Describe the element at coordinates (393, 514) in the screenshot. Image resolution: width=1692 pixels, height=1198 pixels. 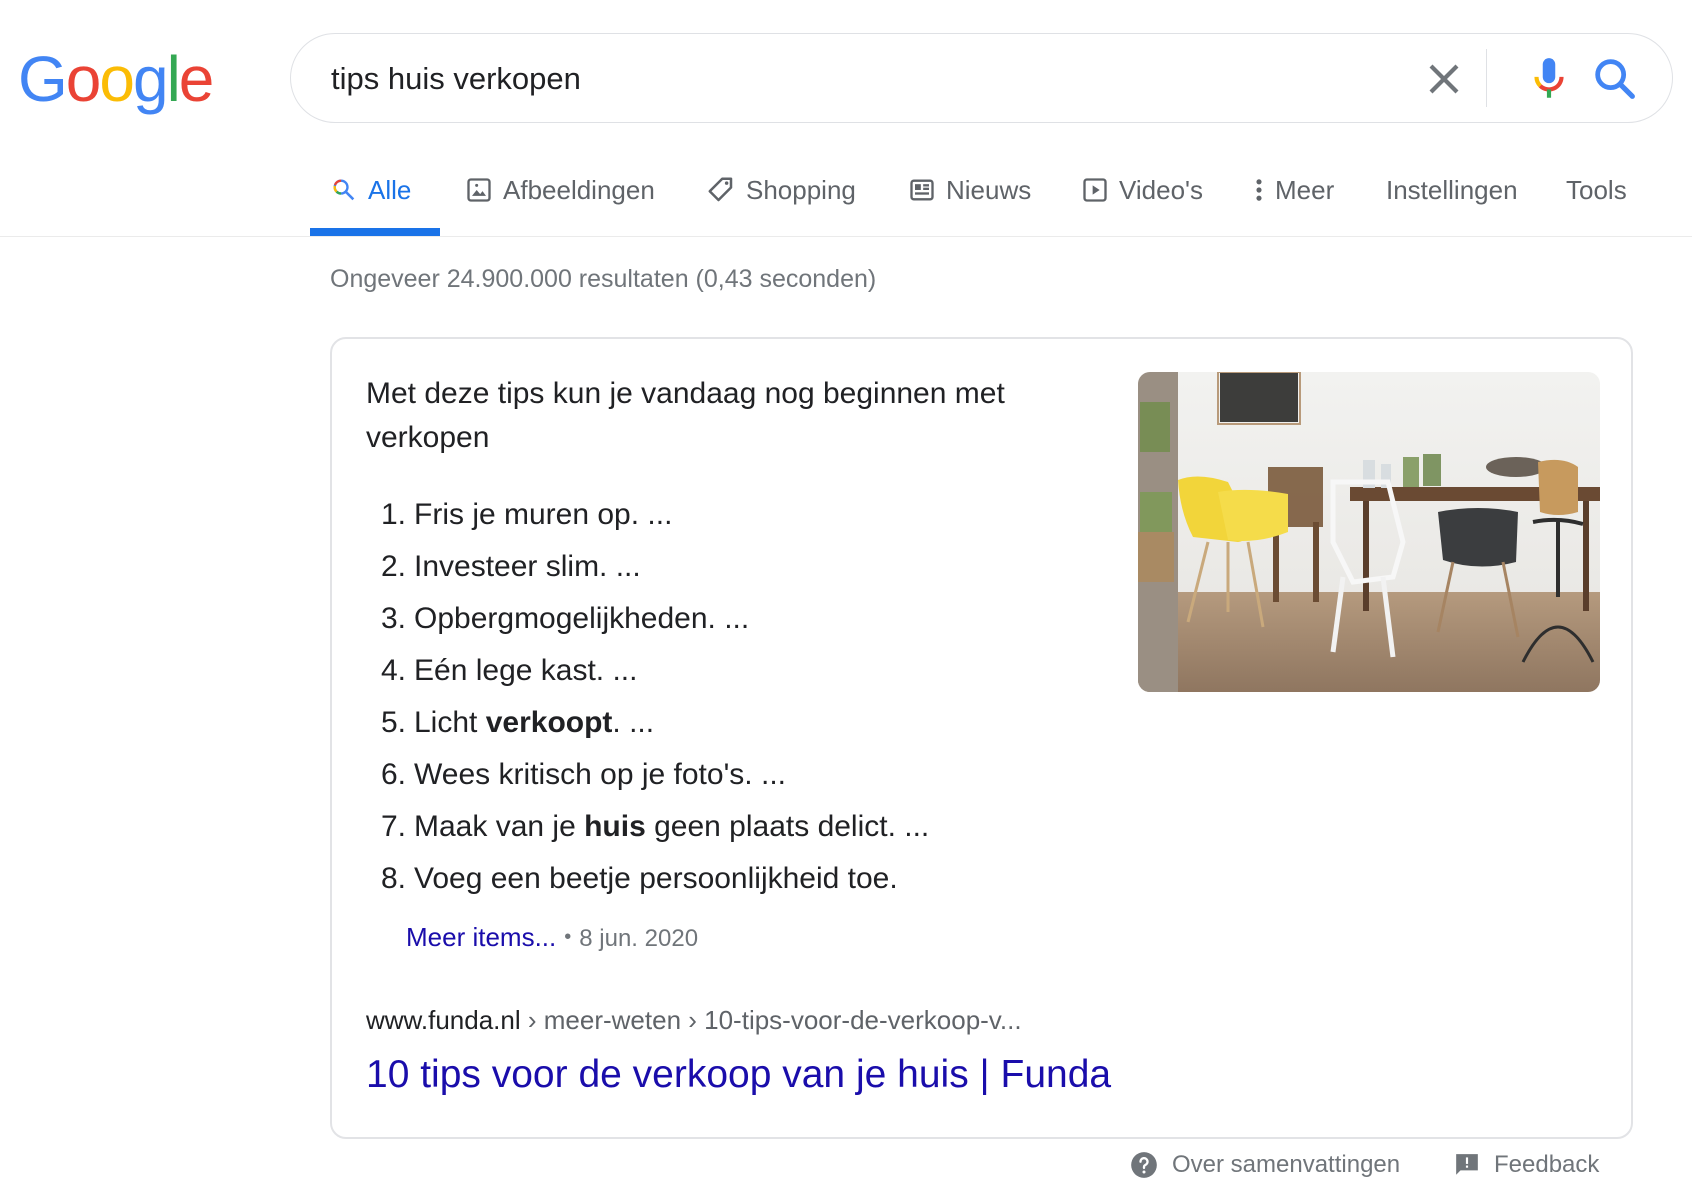
I see `item-number: 1.` at that location.